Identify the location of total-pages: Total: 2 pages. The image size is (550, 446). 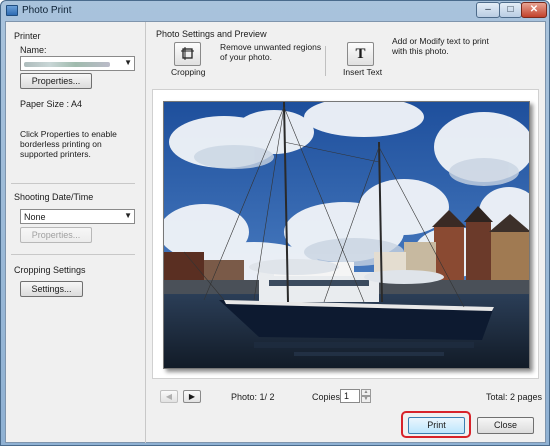
(514, 397).